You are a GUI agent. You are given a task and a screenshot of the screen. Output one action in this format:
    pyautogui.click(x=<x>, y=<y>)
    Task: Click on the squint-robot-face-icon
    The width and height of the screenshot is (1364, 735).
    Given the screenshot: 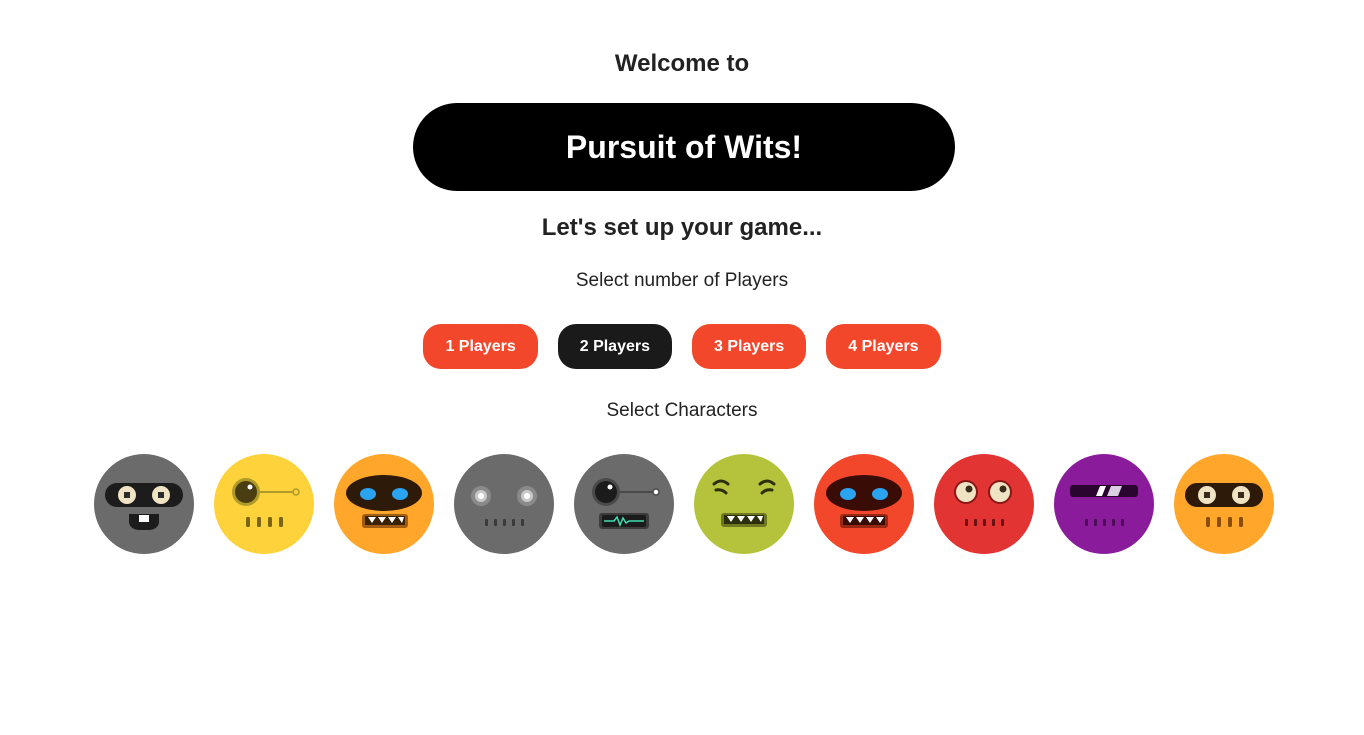 What is the action you would take?
    pyautogui.click(x=744, y=504)
    